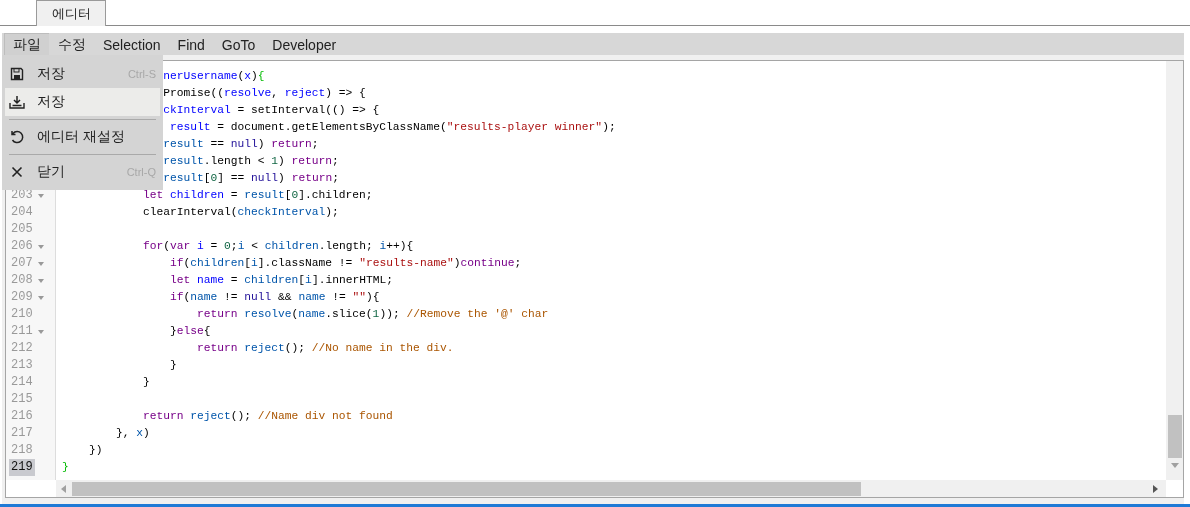  I want to click on code-line: ckInterval = setInterval(() => {, so click(271, 110).